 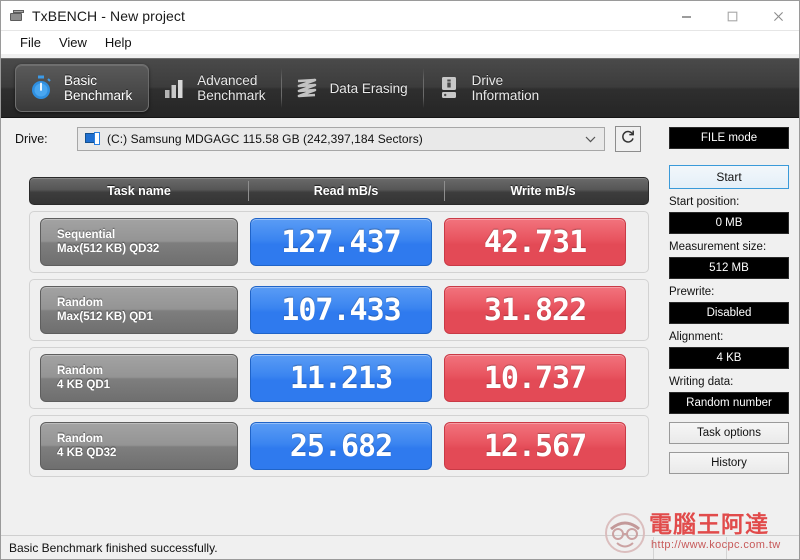 What do you see at coordinates (729, 403) in the screenshot?
I see `writing-data-value: Random number` at bounding box center [729, 403].